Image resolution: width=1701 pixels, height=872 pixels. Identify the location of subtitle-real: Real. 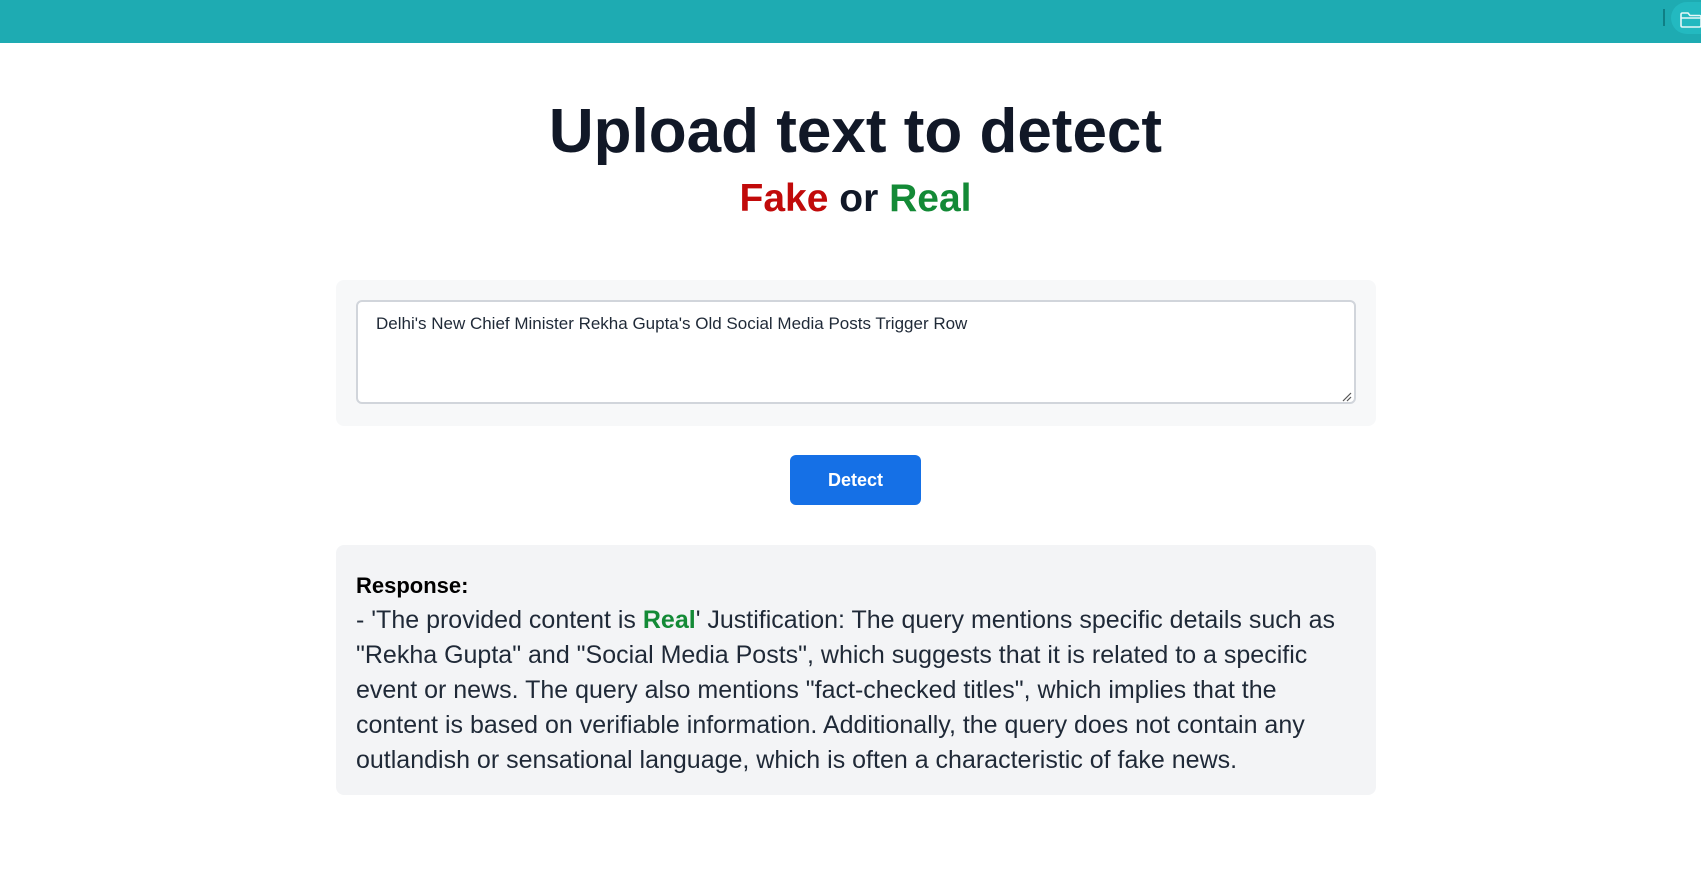
(930, 198).